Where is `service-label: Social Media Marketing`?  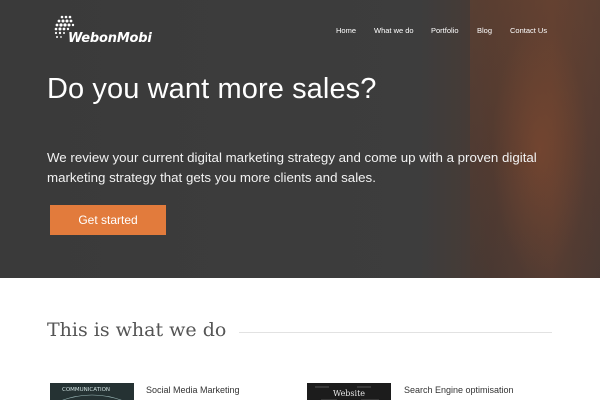
service-label: Social Media Marketing is located at coordinates (193, 390).